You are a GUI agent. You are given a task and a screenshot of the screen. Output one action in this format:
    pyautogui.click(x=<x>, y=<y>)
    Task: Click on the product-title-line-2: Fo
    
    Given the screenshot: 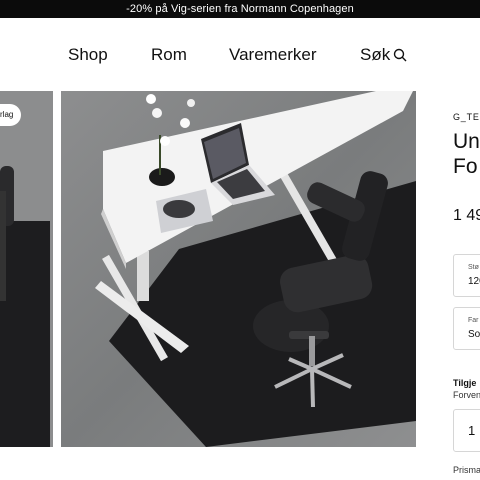 What is the action you would take?
    pyautogui.click(x=465, y=166)
    